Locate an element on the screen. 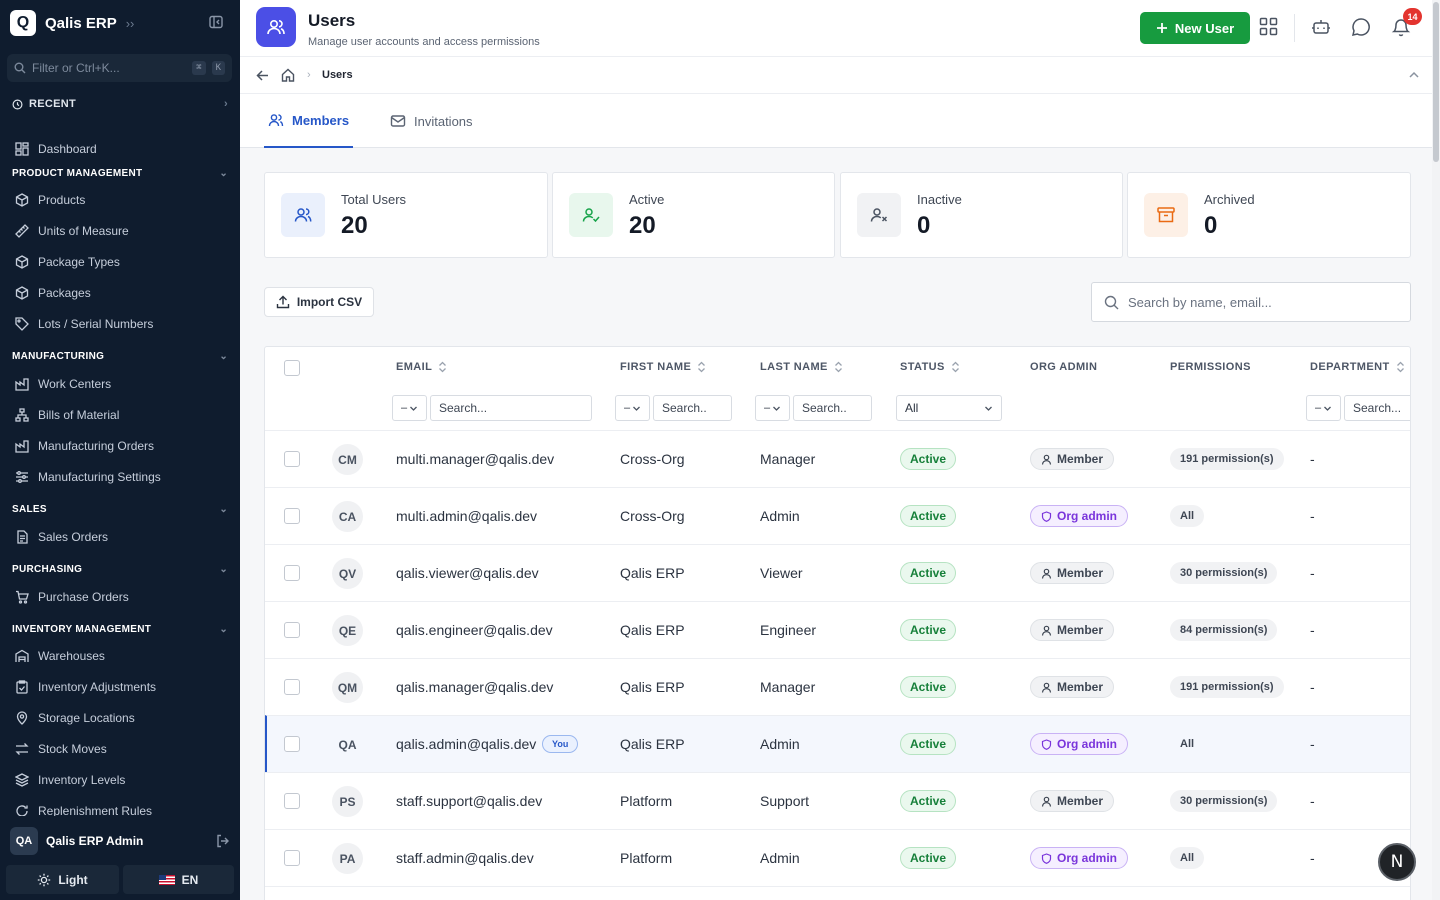 This screenshot has width=1440, height=900. first-name-filter-operator: – is located at coordinates (632, 408).